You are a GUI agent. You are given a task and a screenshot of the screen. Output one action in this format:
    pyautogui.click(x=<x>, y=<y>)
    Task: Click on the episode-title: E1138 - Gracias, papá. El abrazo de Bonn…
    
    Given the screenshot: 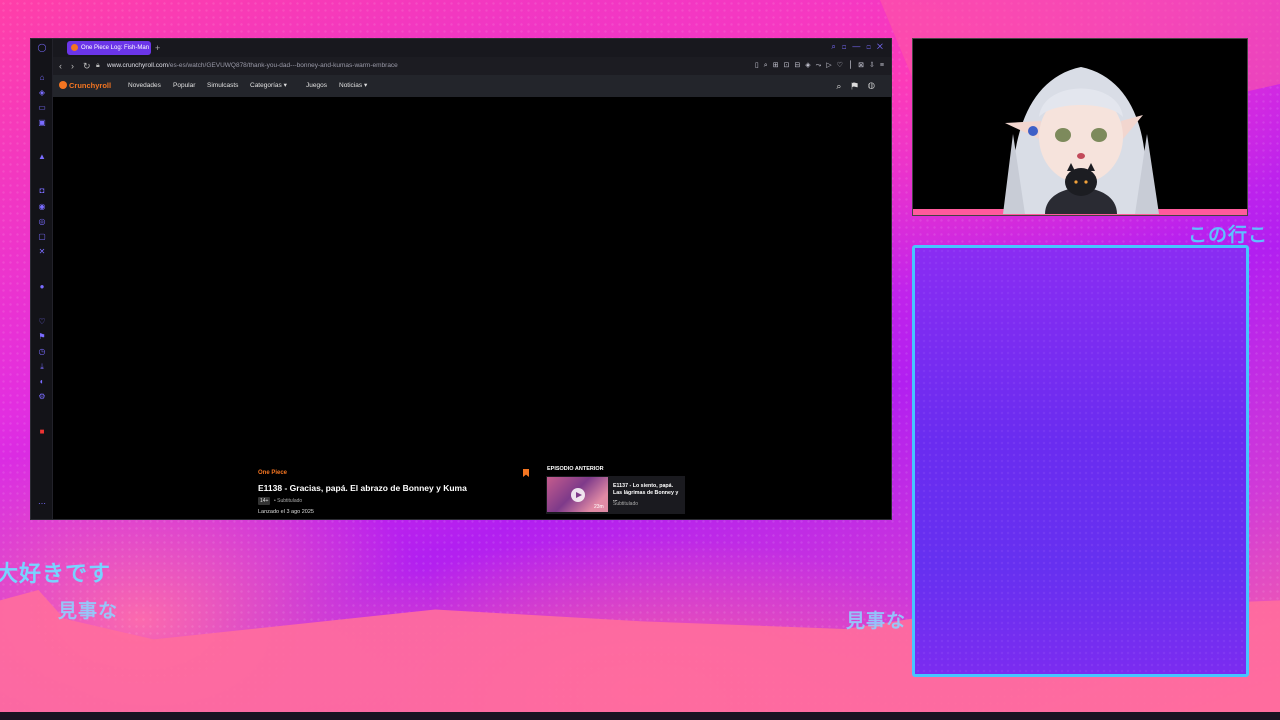 What is the action you would take?
    pyautogui.click(x=362, y=488)
    